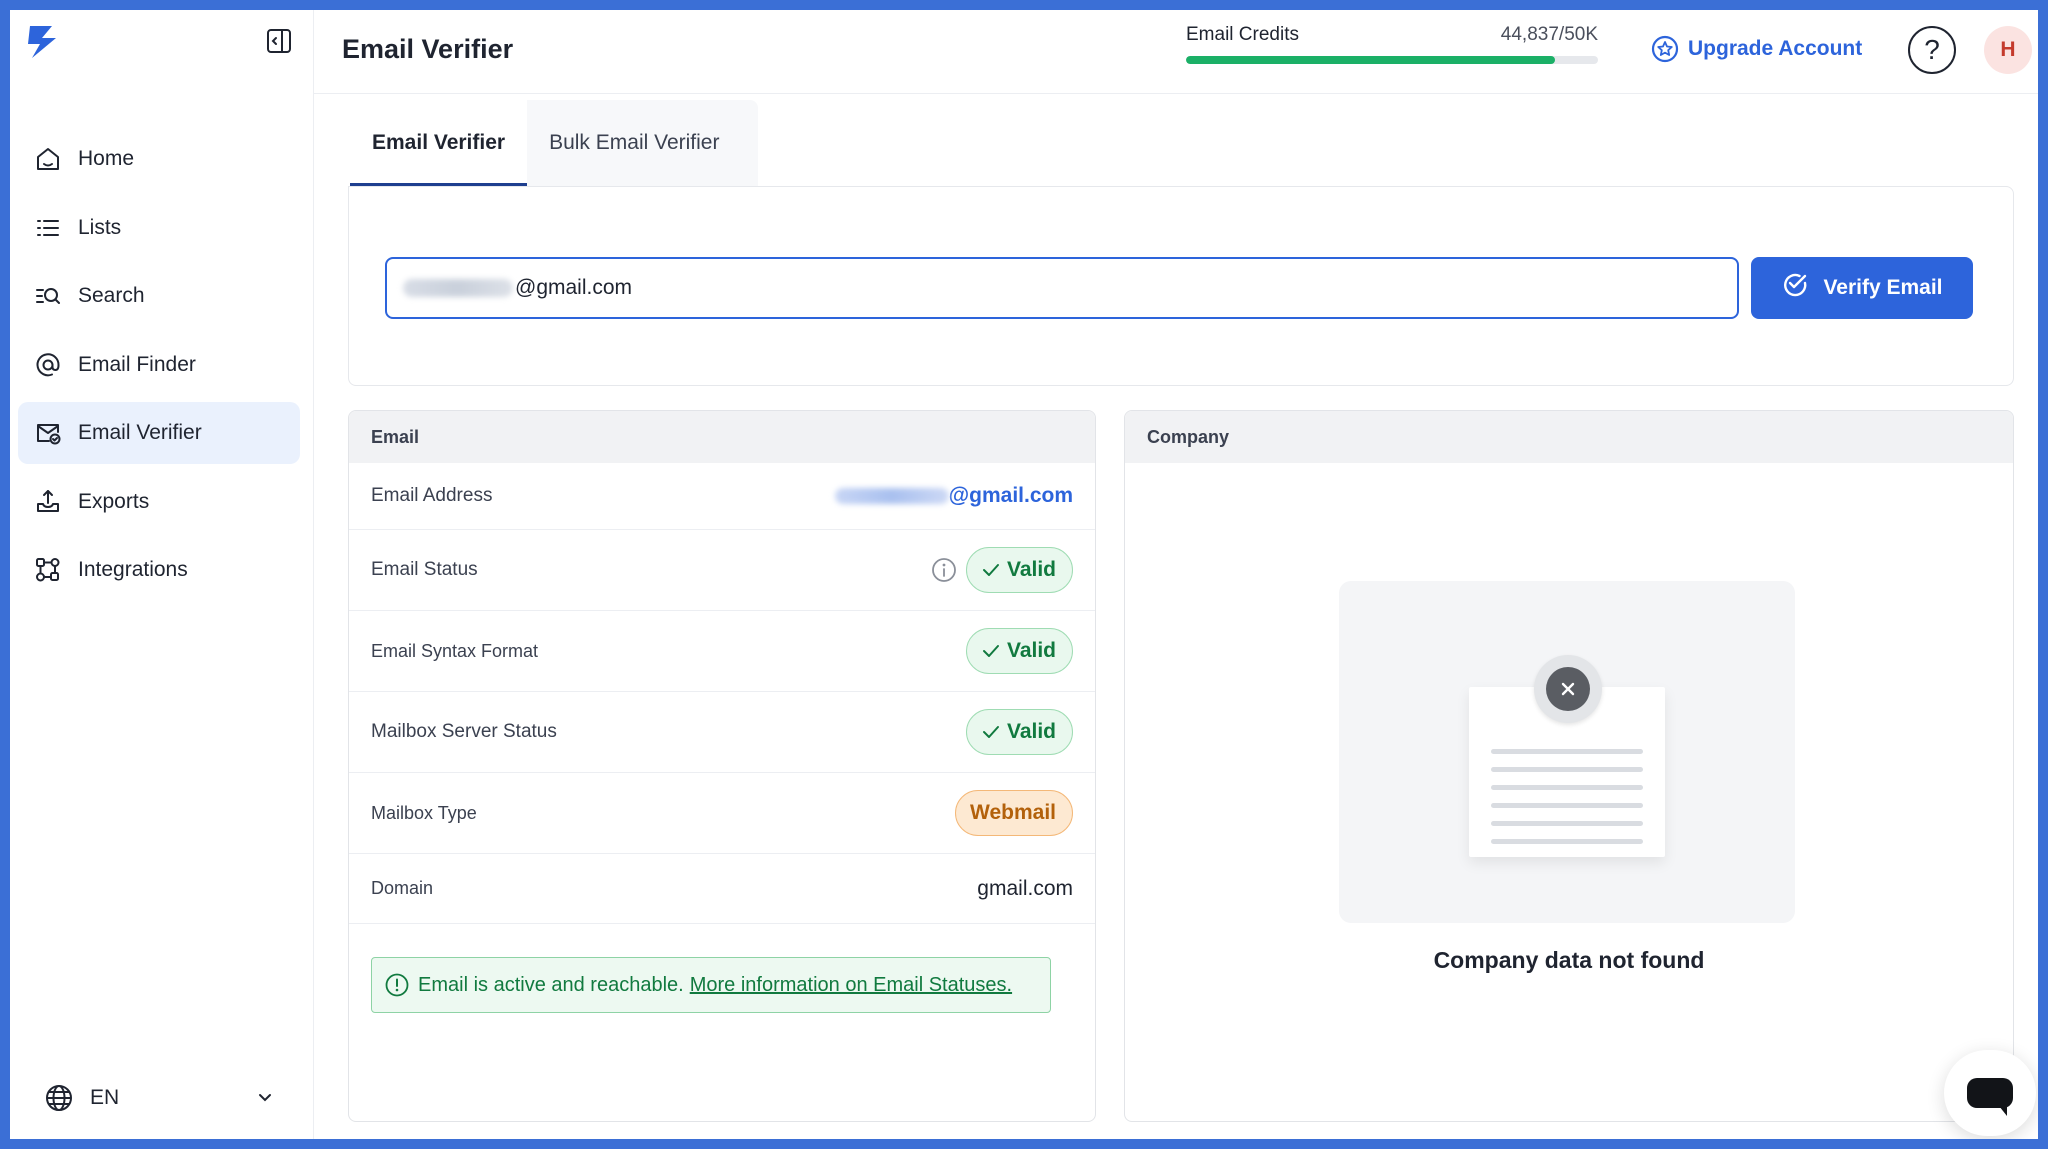 The image size is (2048, 1149). Describe the element at coordinates (48, 570) in the screenshot. I see `integrations-icon` at that location.